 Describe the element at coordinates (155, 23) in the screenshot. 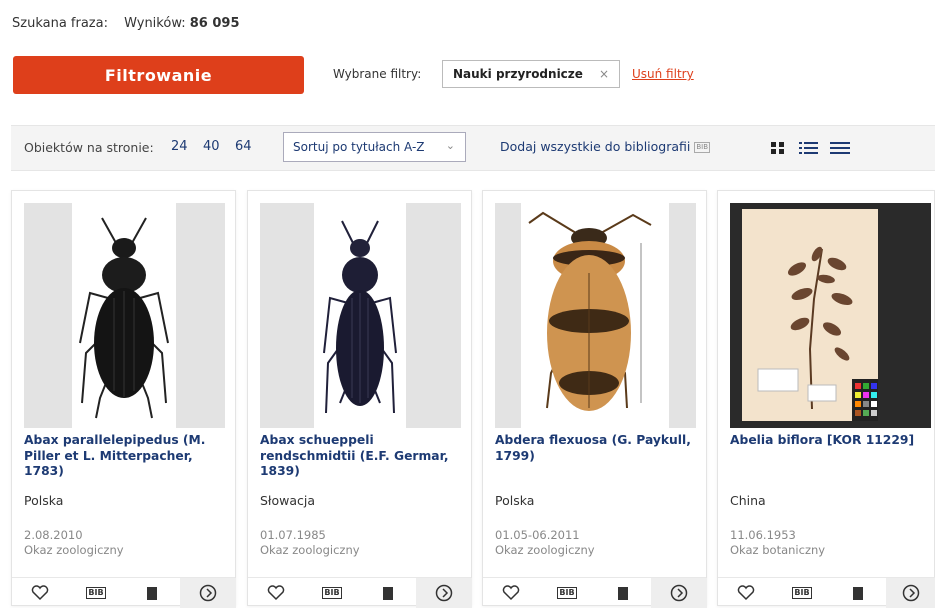

I see `results-label: Wyników:` at that location.